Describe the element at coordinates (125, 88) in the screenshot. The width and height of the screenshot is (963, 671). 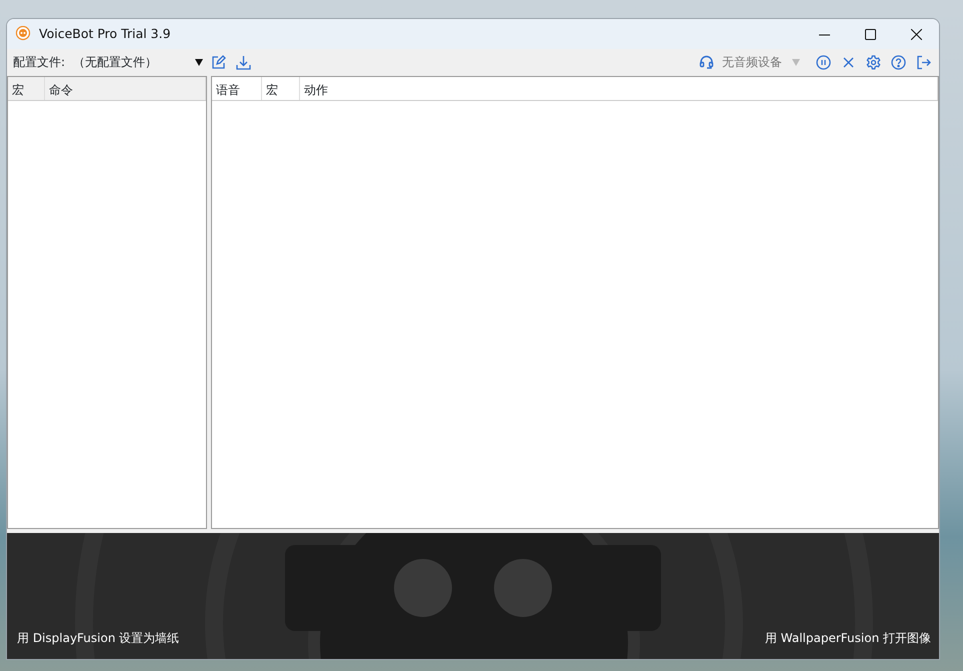
I see `column-header: 命令` at that location.